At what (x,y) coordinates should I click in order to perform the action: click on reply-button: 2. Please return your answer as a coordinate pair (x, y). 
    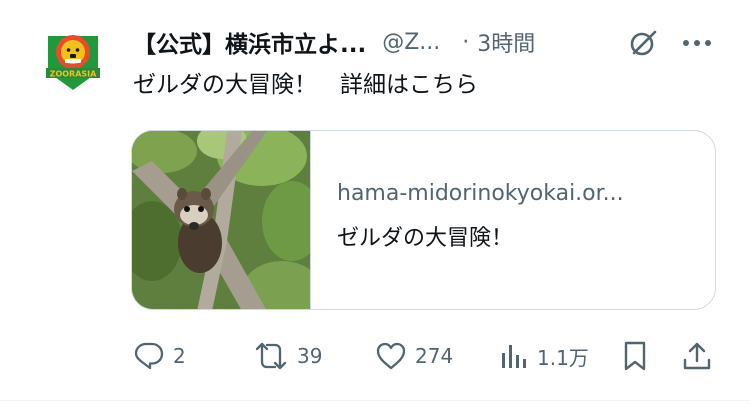
    Looking at the image, I should click on (159, 356).